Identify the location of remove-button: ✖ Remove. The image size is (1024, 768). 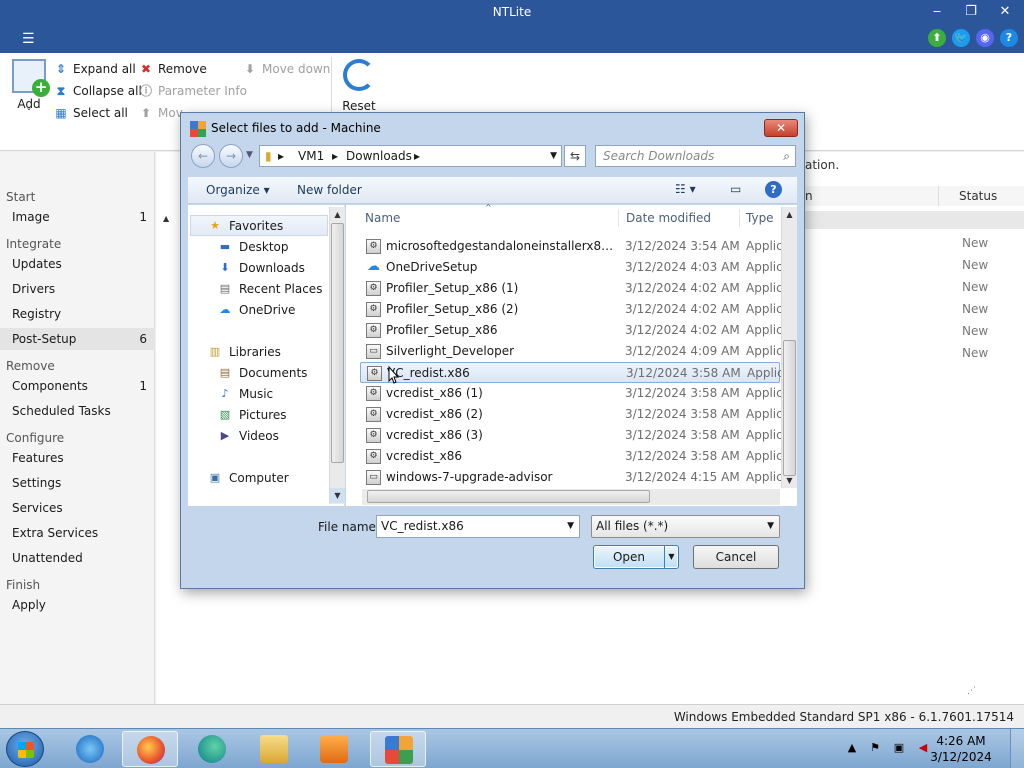
(173, 69).